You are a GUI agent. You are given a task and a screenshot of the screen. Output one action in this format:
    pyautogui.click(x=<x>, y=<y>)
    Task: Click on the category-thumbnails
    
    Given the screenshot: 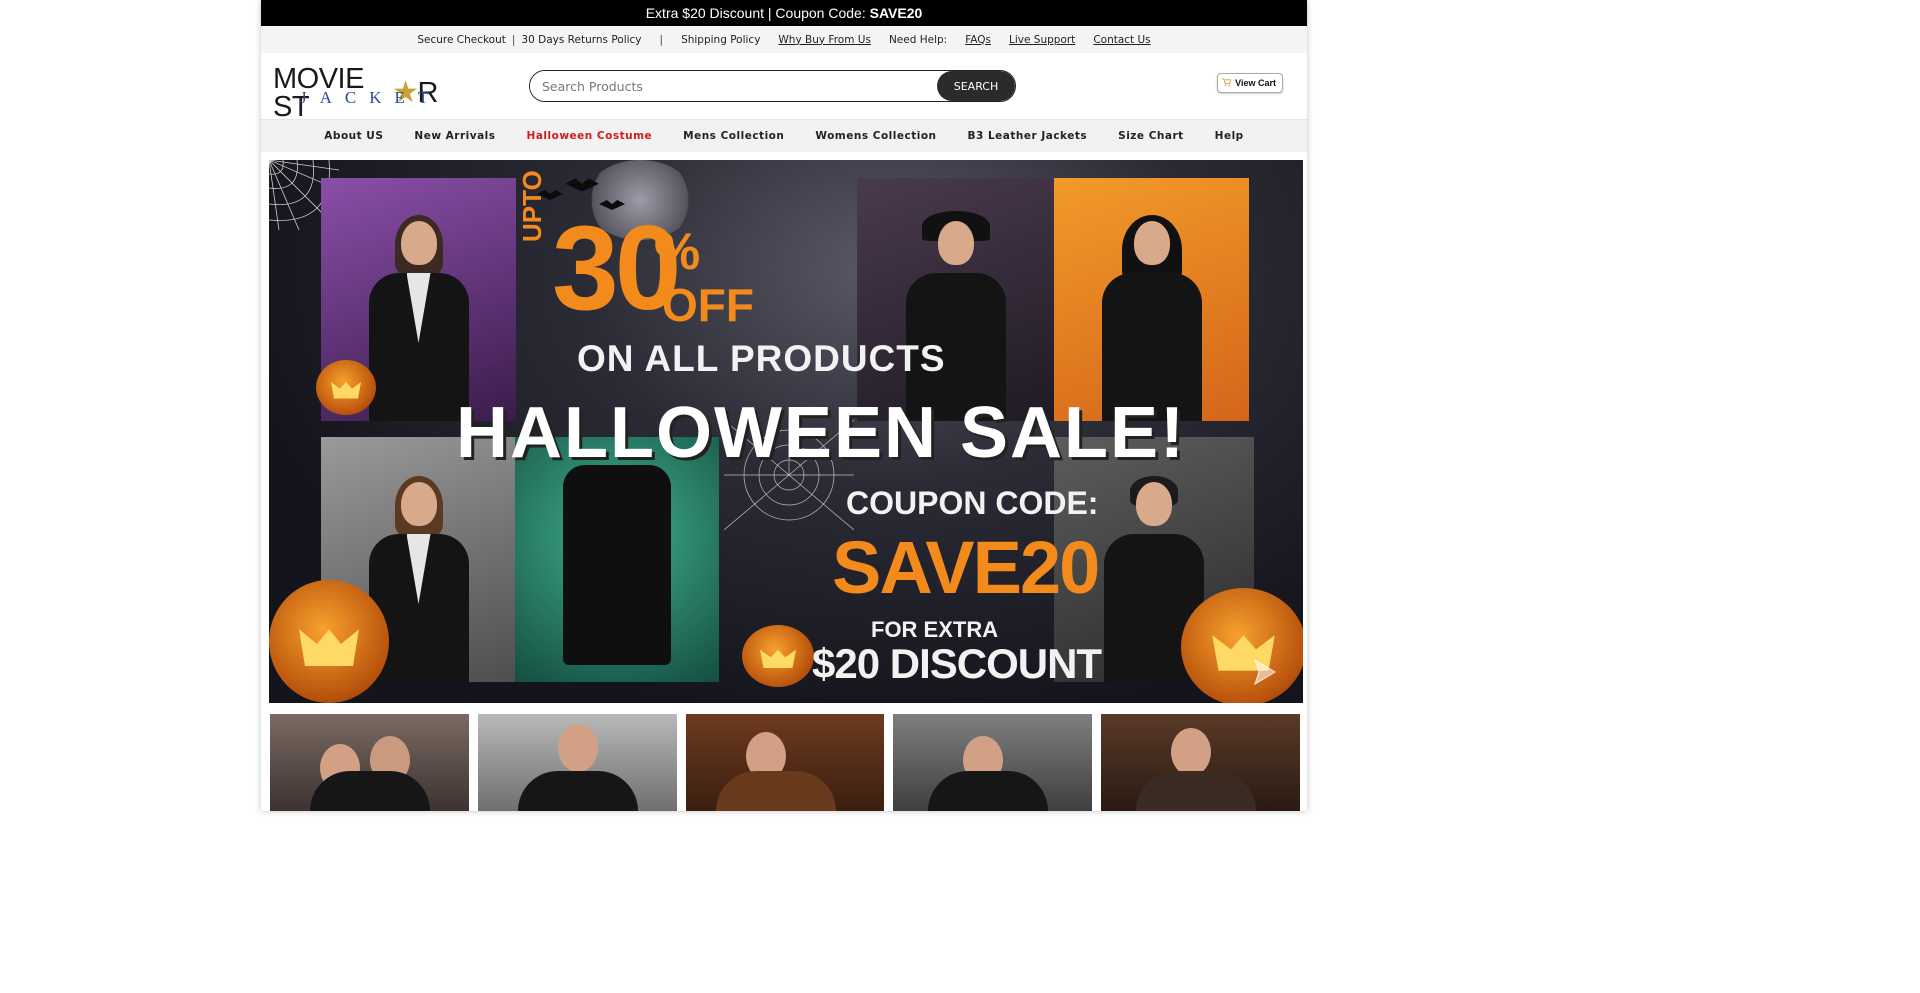 What is the action you would take?
    pyautogui.click(x=785, y=762)
    